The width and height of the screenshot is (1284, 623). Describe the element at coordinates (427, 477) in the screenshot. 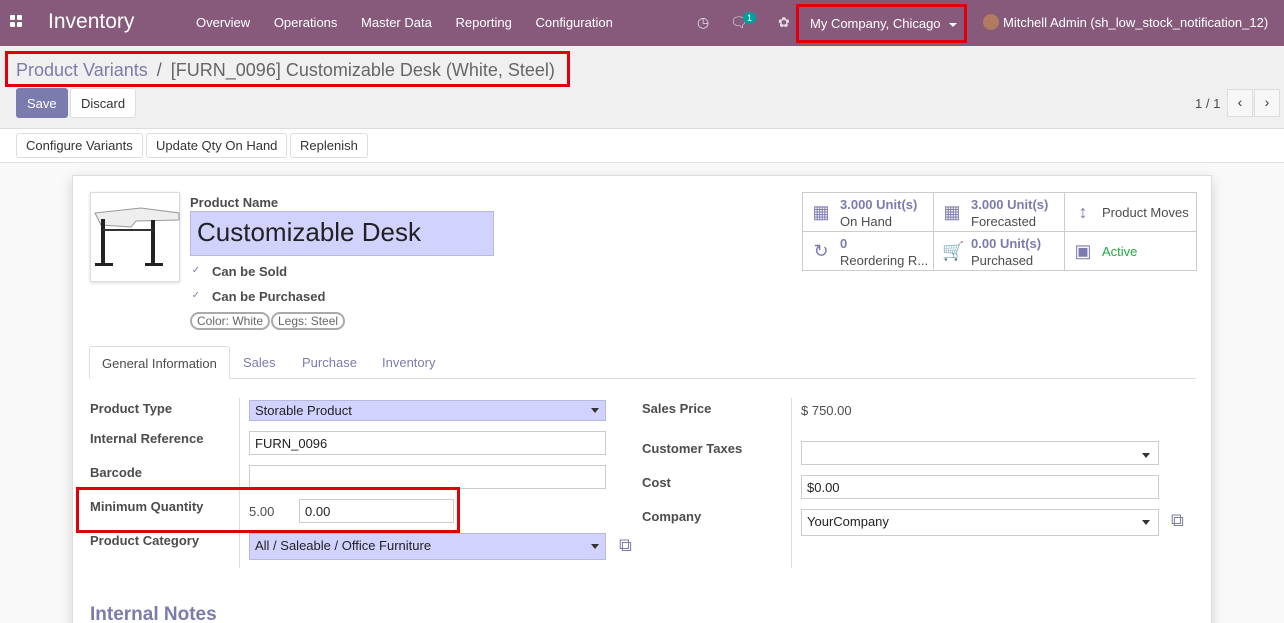

I see `barcode-input` at that location.